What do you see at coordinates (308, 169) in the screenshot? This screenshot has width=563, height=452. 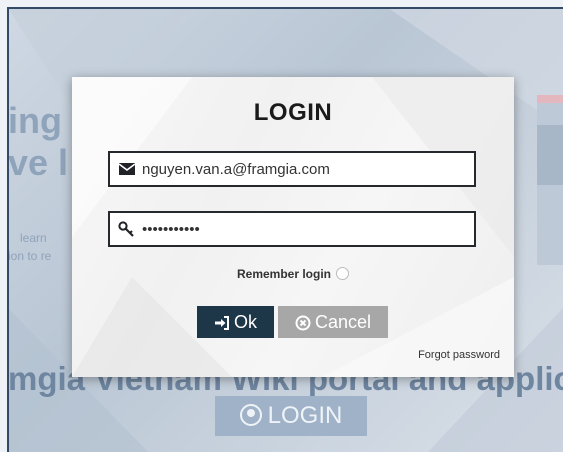 I see `email-input` at bounding box center [308, 169].